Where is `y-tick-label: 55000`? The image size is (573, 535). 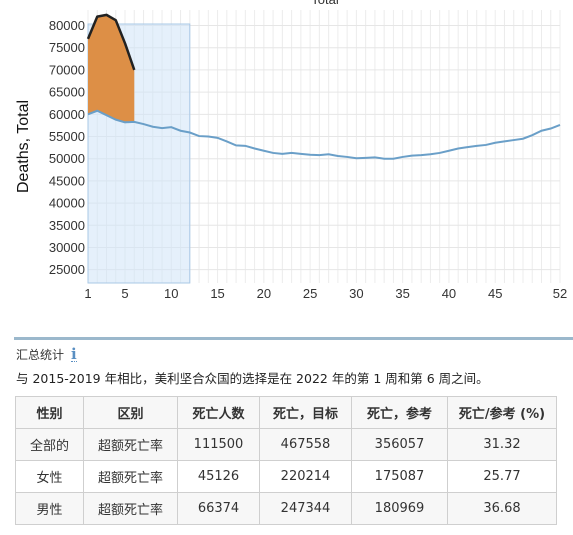 y-tick-label: 55000 is located at coordinates (67, 136).